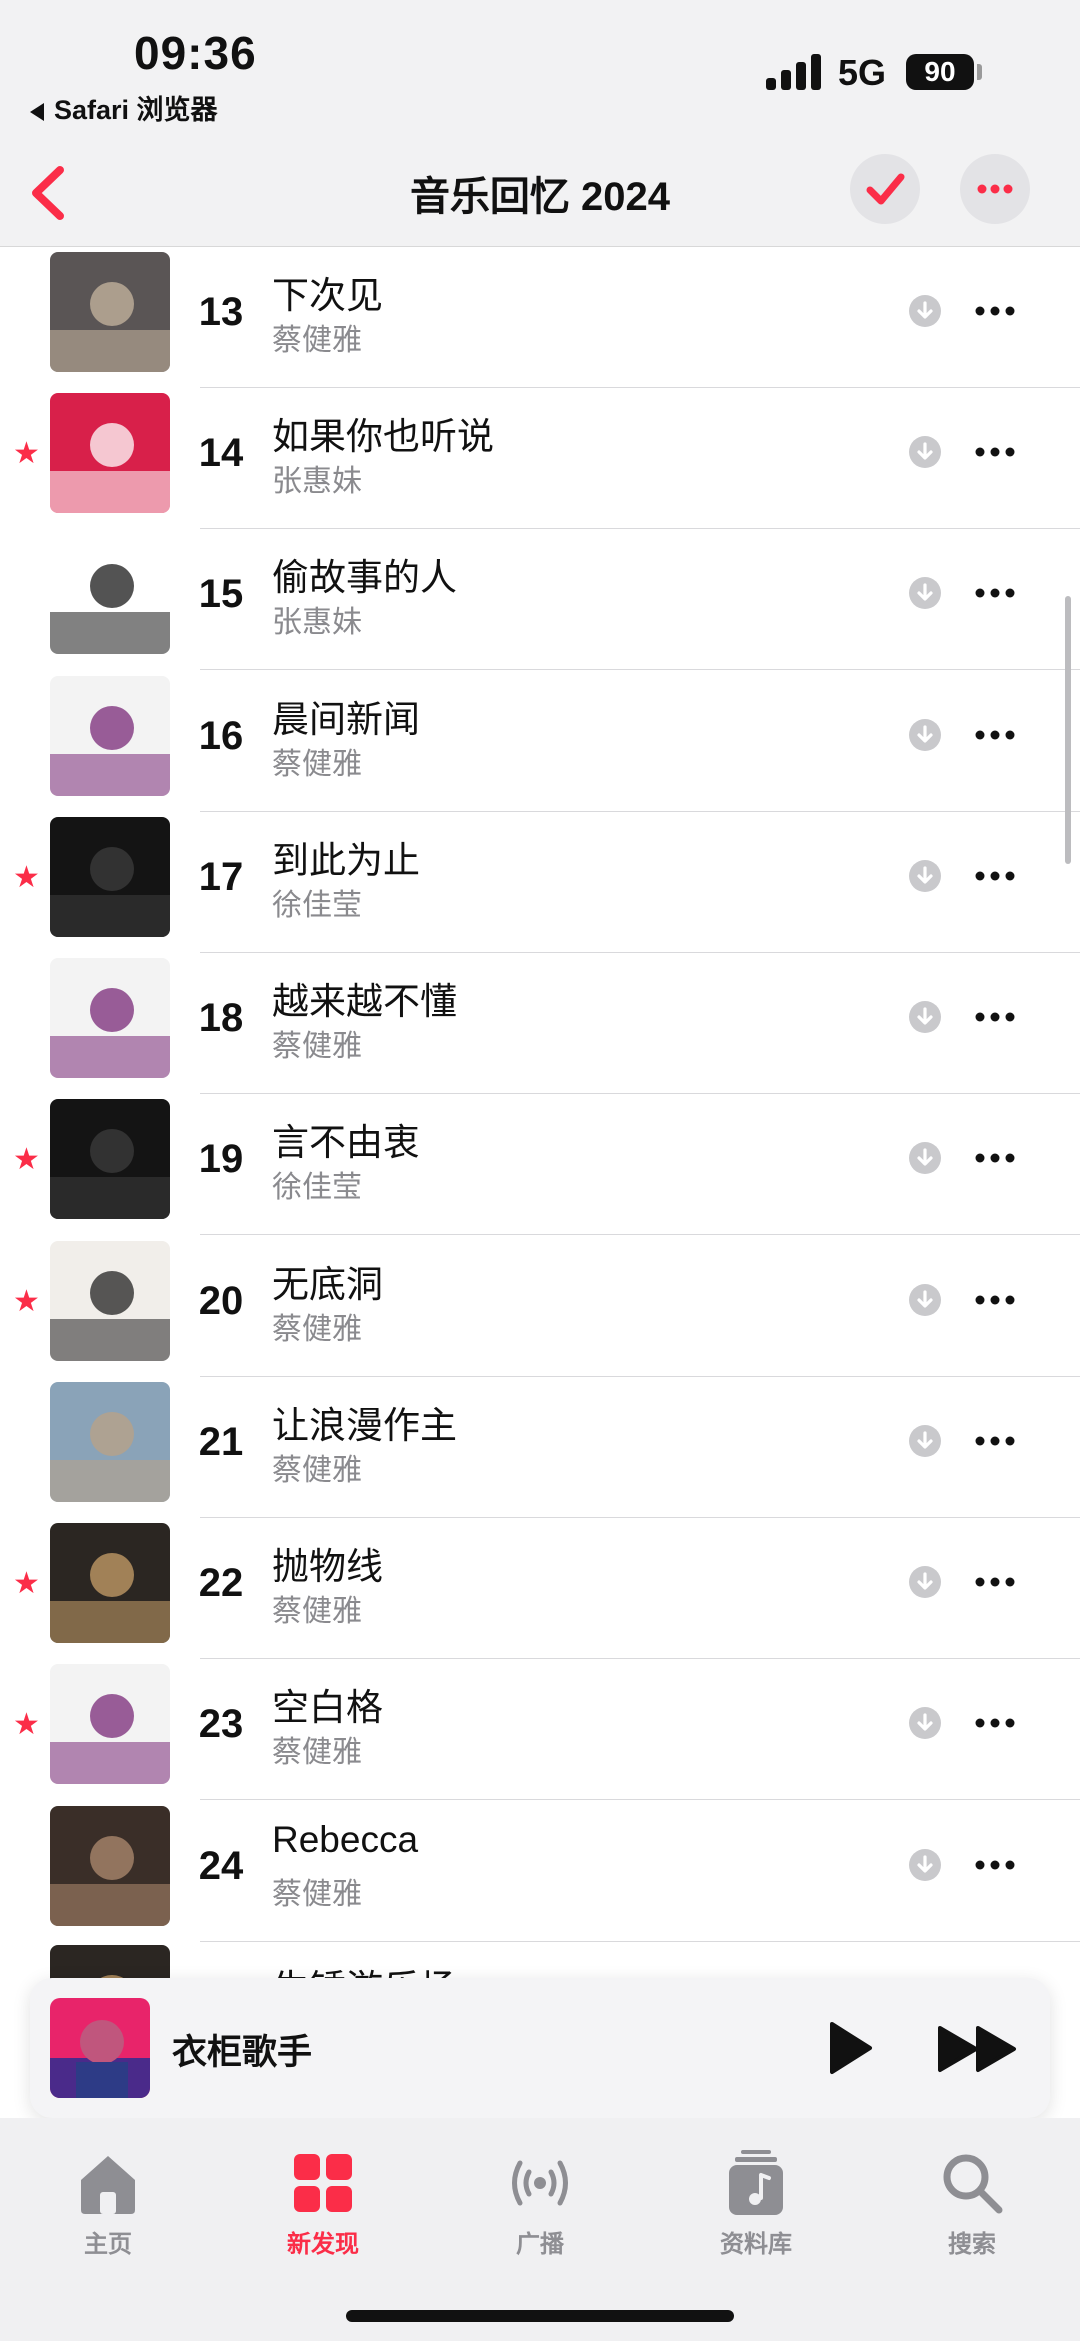 The image size is (1080, 2341). I want to click on tab-search: 搜索, so click(972, 2203).